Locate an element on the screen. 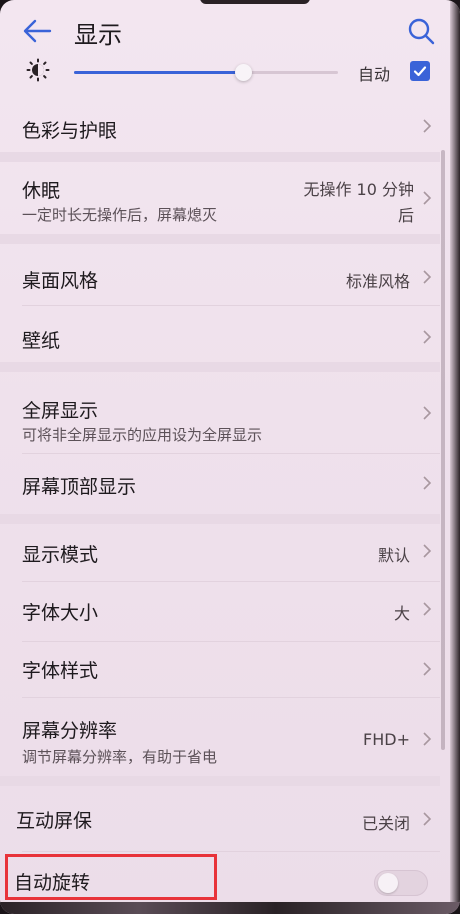 This screenshot has width=460, height=914. settings-item-display-mode: 显示模式 默认 is located at coordinates (220, 553).